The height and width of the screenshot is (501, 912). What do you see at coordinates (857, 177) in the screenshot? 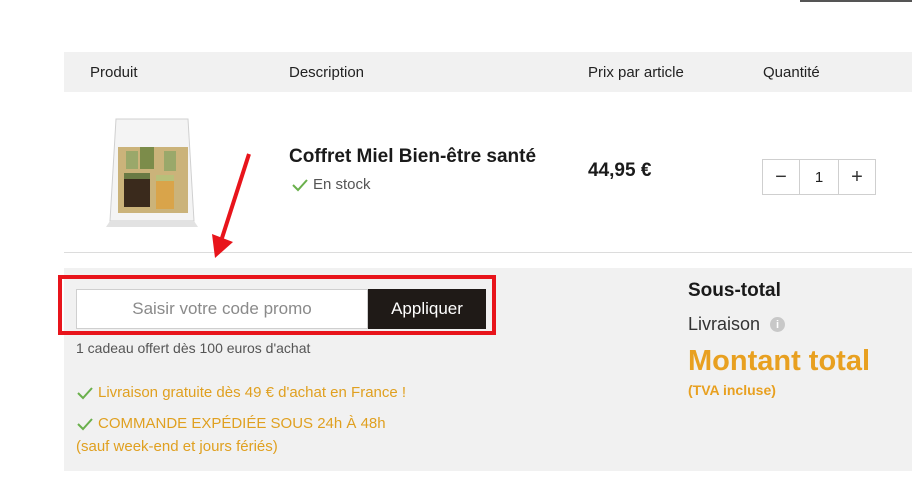
I see `increase-quantity-button: +` at bounding box center [857, 177].